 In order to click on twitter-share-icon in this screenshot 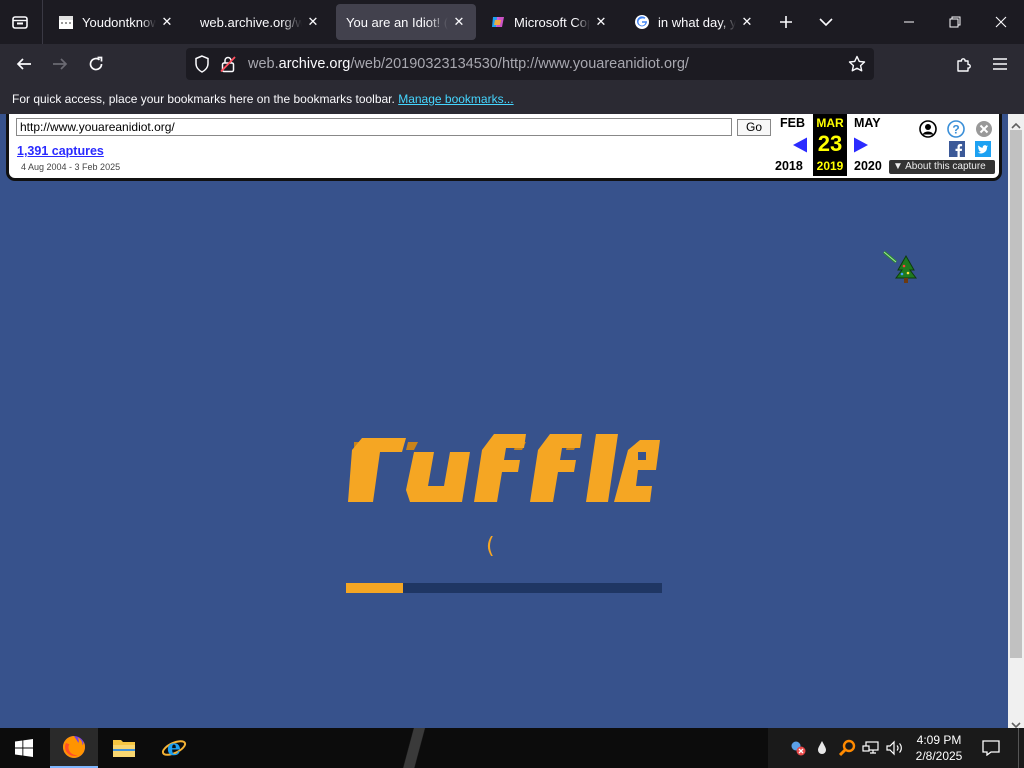, I will do `click(983, 151)`.